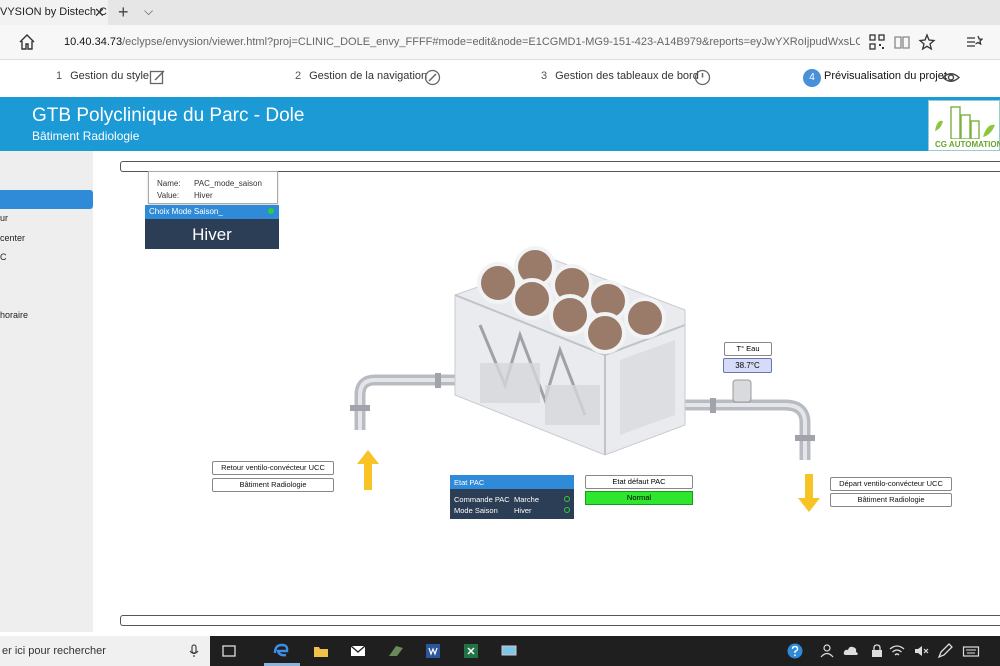 Image resolution: width=1000 pixels, height=666 pixels. Describe the element at coordinates (46, 199) in the screenshot. I see `sidebar-item-active` at that location.